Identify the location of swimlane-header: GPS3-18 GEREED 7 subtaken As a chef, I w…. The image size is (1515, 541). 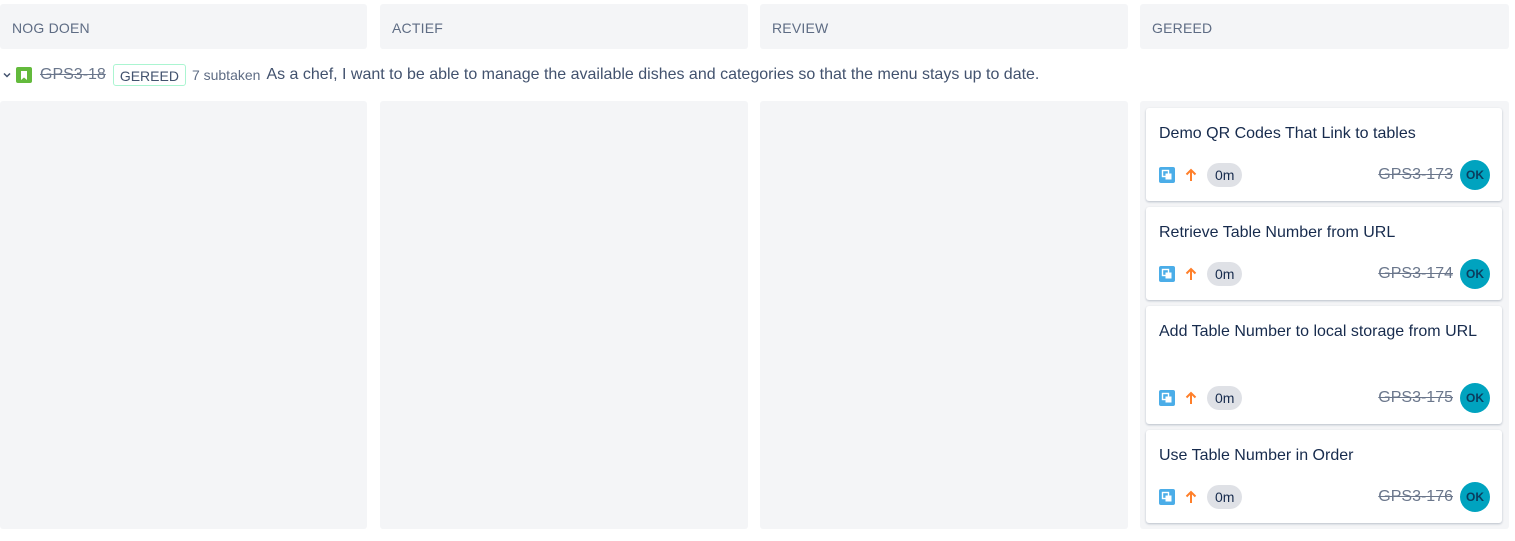
(750, 75).